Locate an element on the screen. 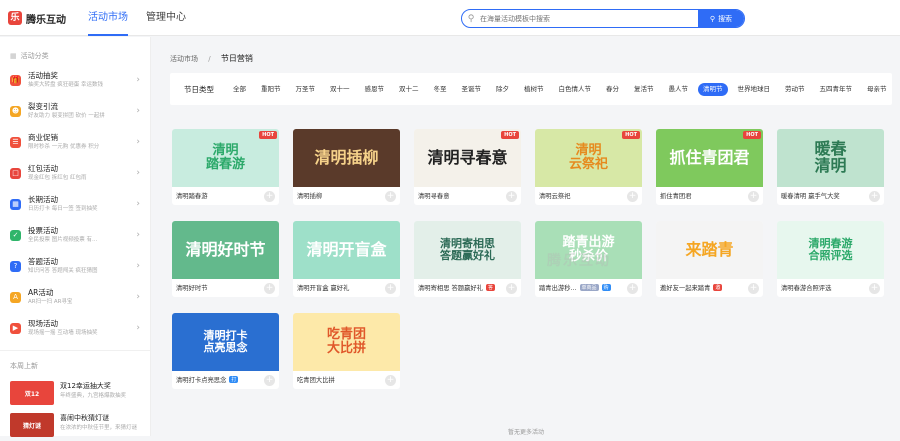 Image resolution: width=900 pixels, height=441 pixels. nav-activity-market: 活动市场 is located at coordinates (108, 18).